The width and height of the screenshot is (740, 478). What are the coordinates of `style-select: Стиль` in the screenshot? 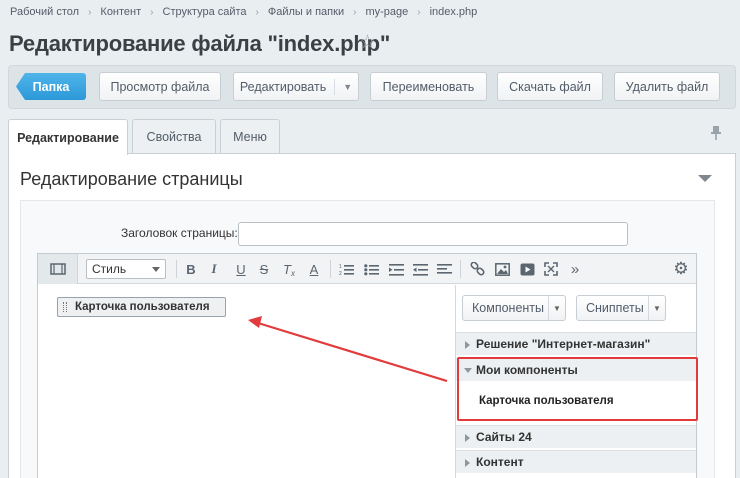 It's located at (126, 269).